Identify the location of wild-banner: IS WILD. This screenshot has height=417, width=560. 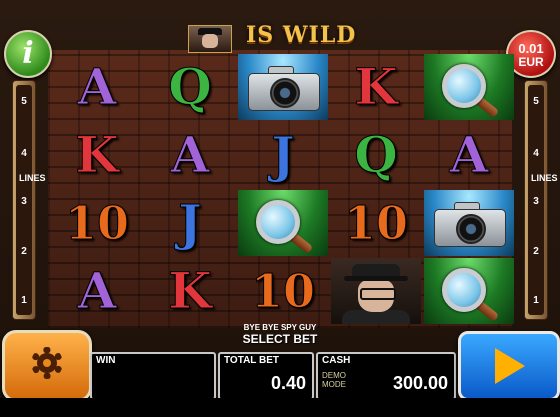
(301, 35).